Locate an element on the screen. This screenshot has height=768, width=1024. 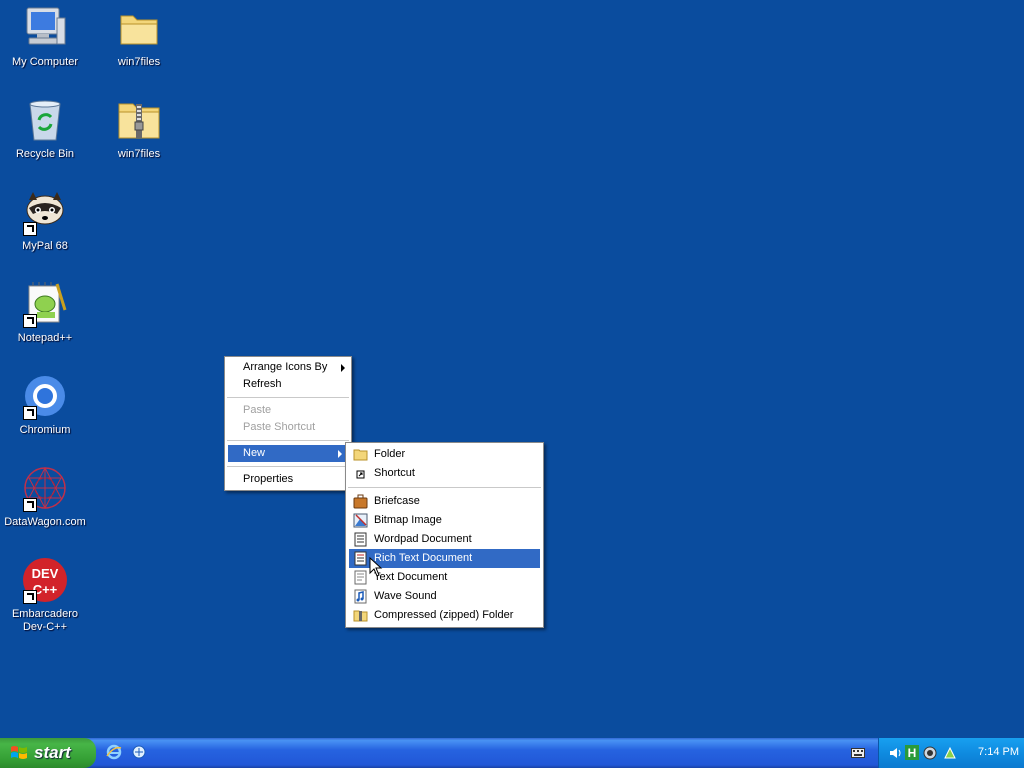
desktop-icon-label: Embarcadero Dev-C++ is located at coordinates (45, 620).